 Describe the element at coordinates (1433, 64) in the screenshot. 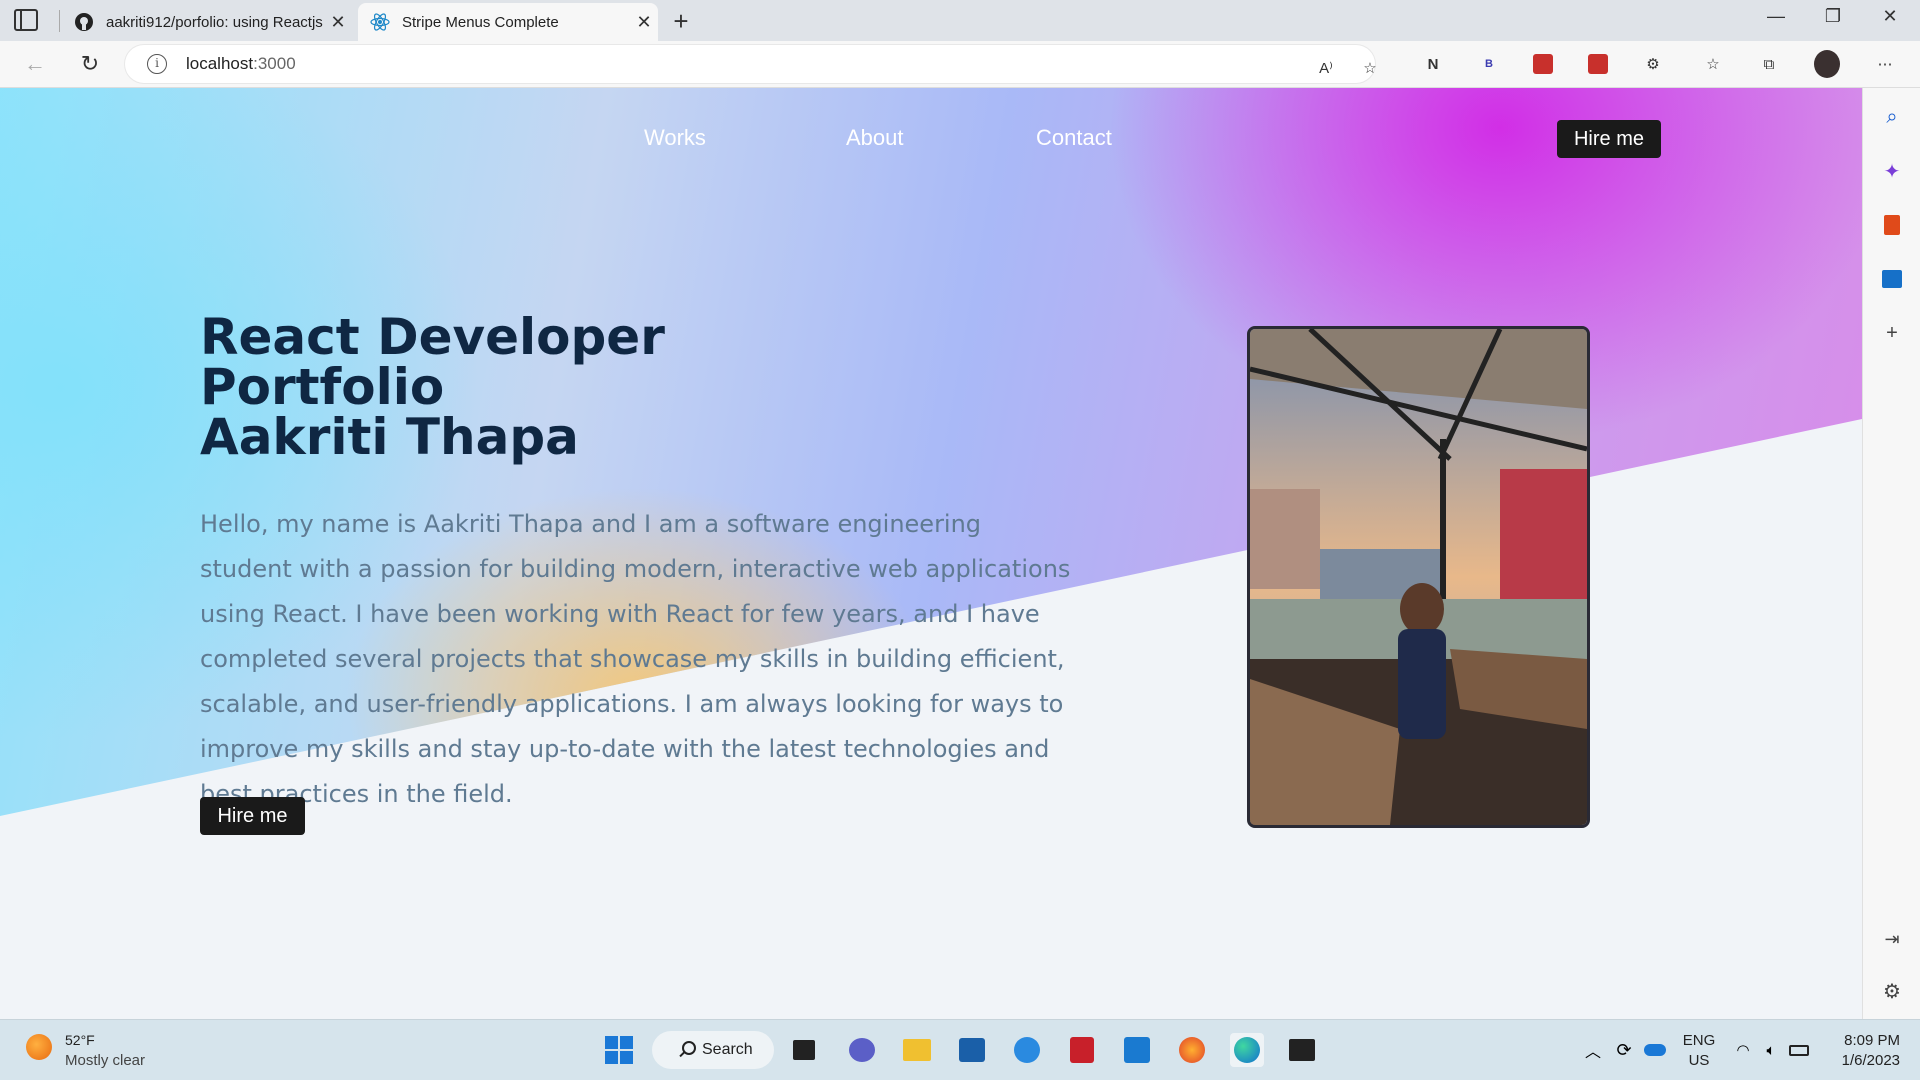

I see `notion-extension-icon: N` at that location.